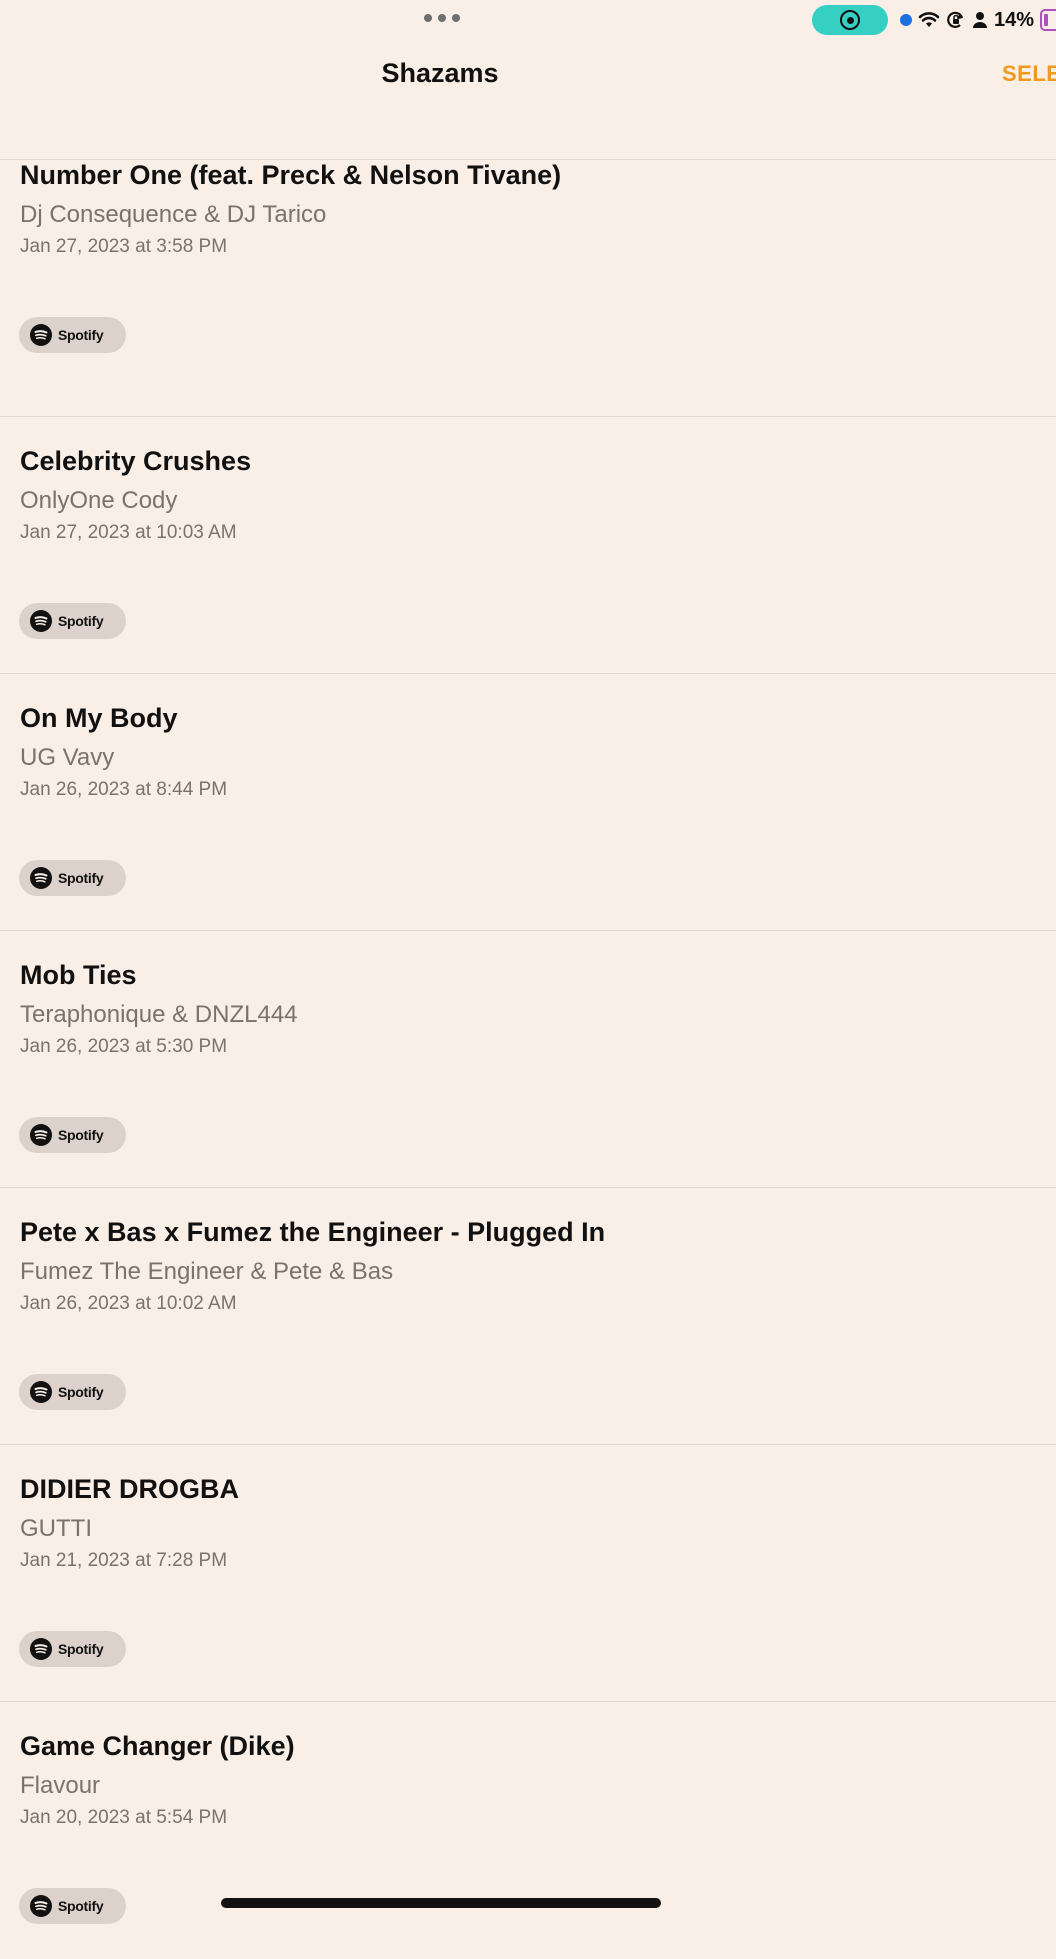 The width and height of the screenshot is (1056, 1959). Describe the element at coordinates (99, 718) in the screenshot. I see `song-title: On My Body` at that location.